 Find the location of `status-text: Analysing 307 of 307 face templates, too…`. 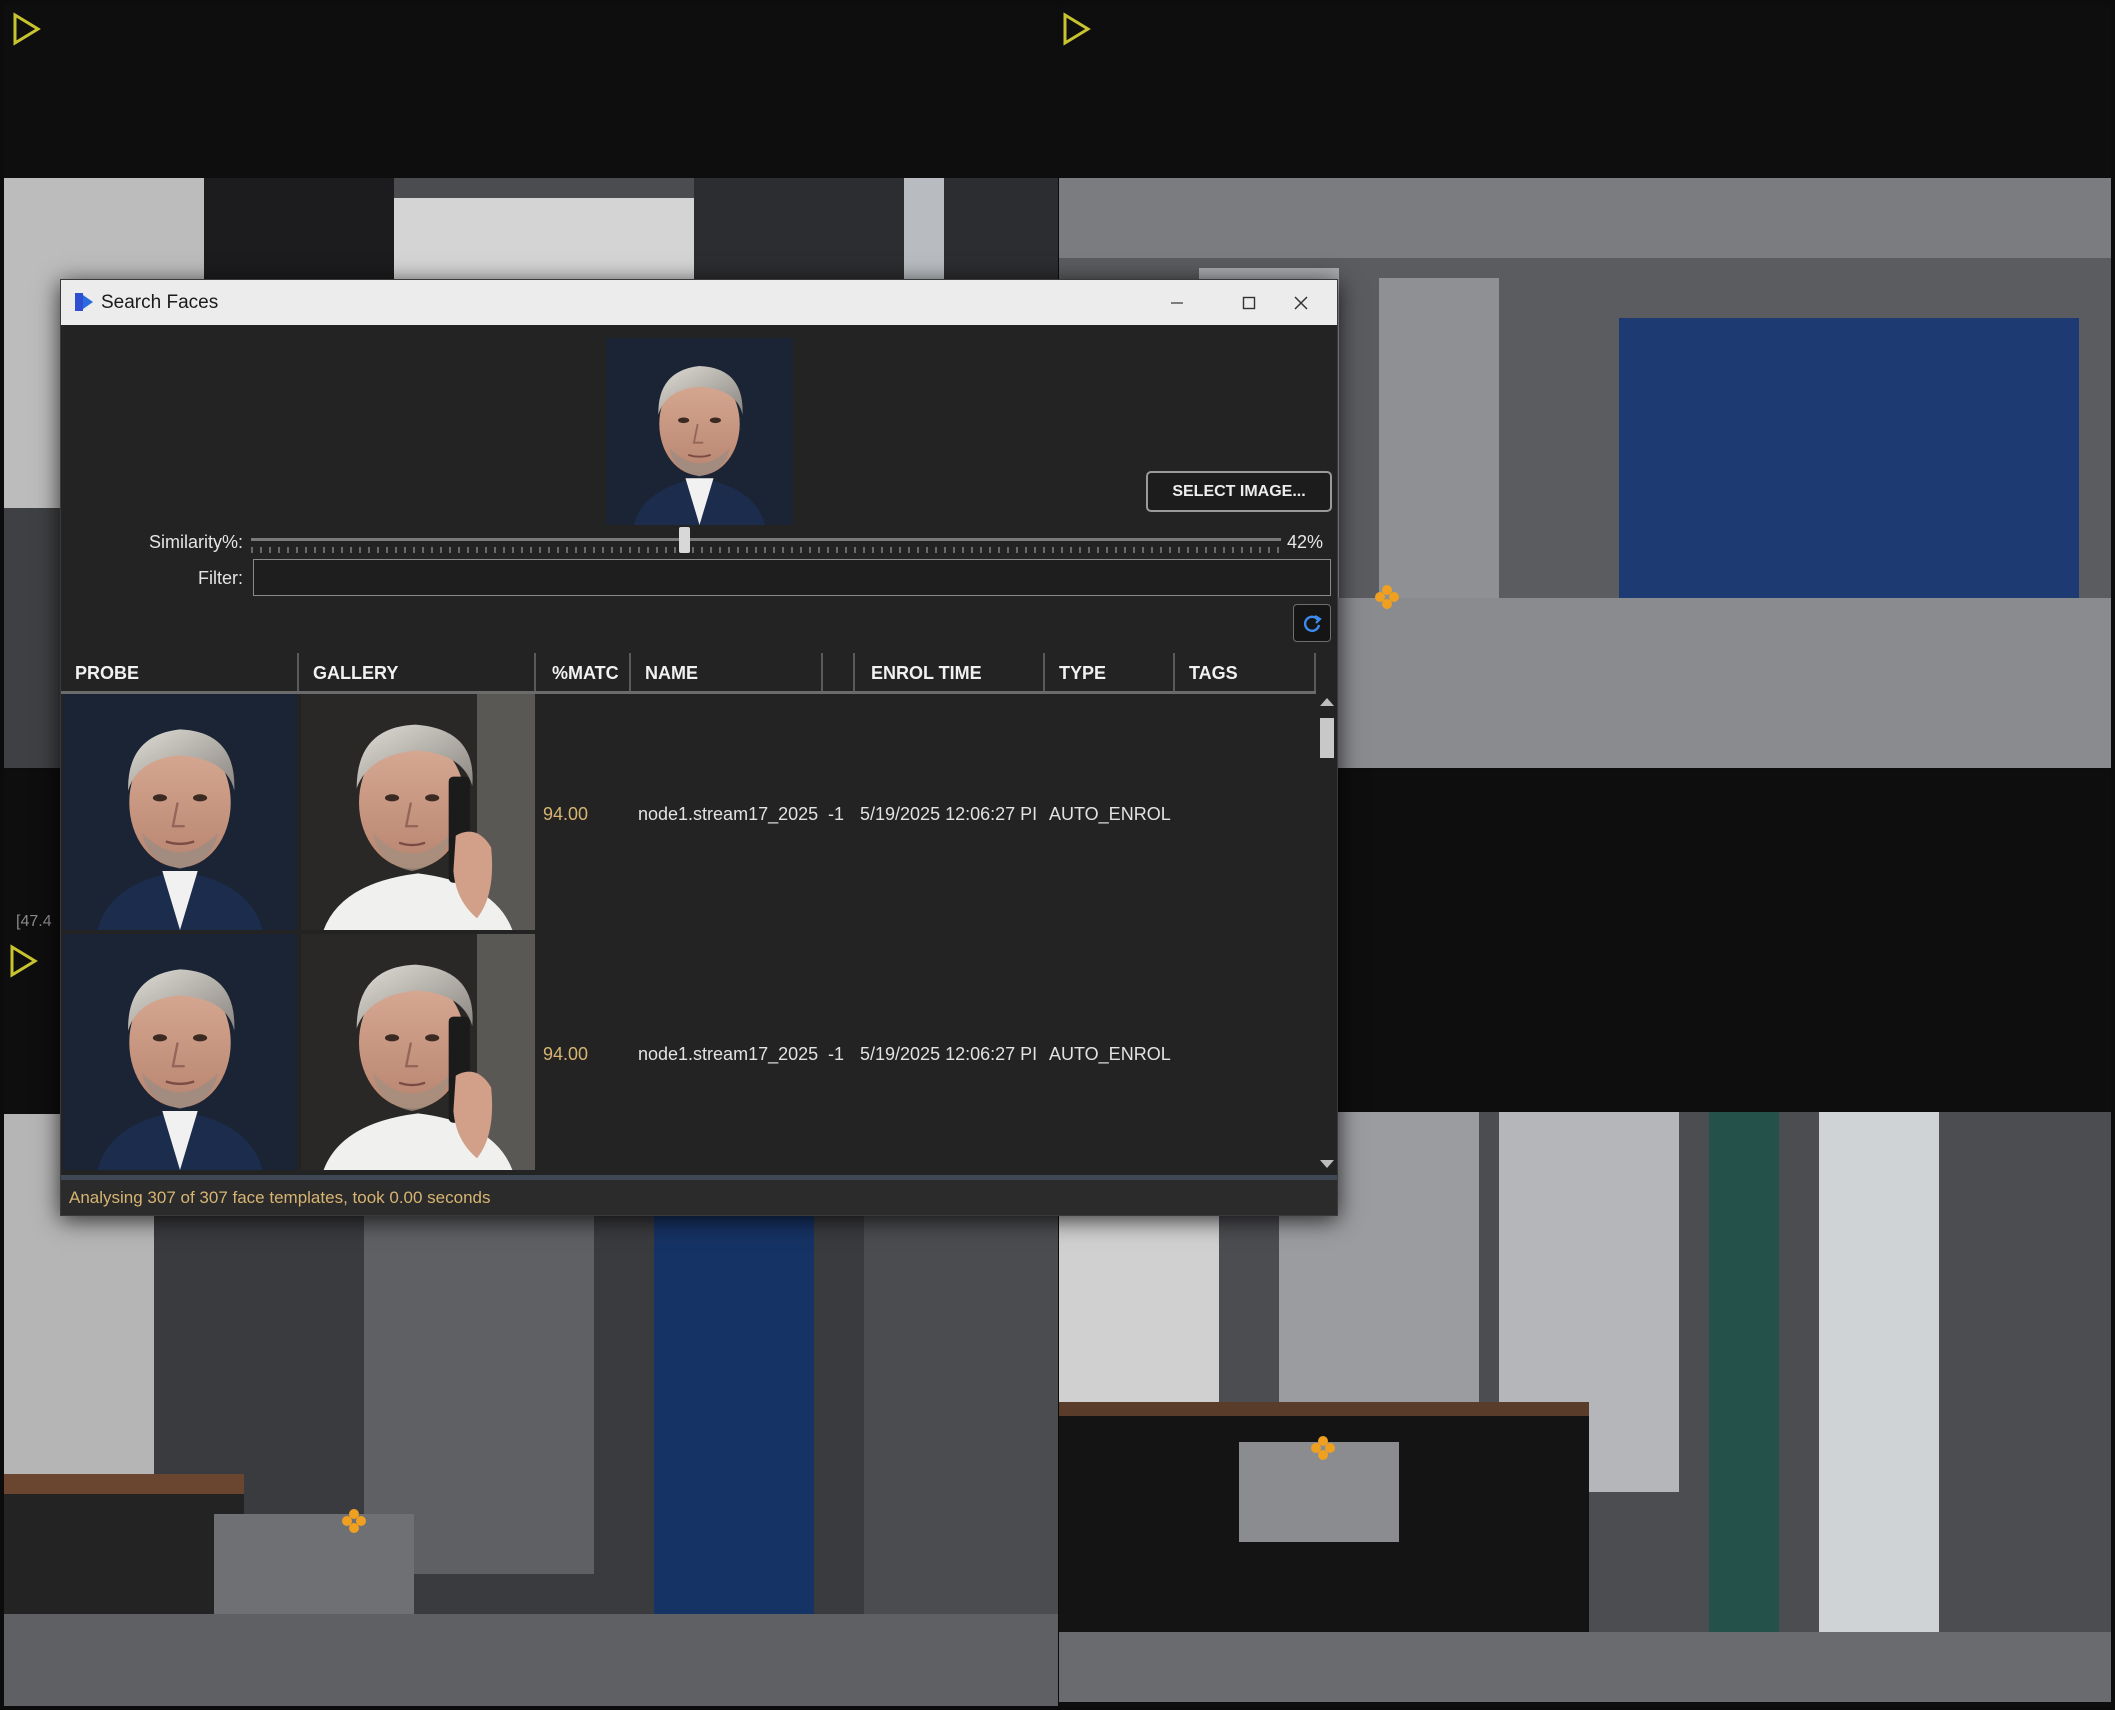

status-text: Analysing 307 of 307 face templates, too… is located at coordinates (280, 1197).